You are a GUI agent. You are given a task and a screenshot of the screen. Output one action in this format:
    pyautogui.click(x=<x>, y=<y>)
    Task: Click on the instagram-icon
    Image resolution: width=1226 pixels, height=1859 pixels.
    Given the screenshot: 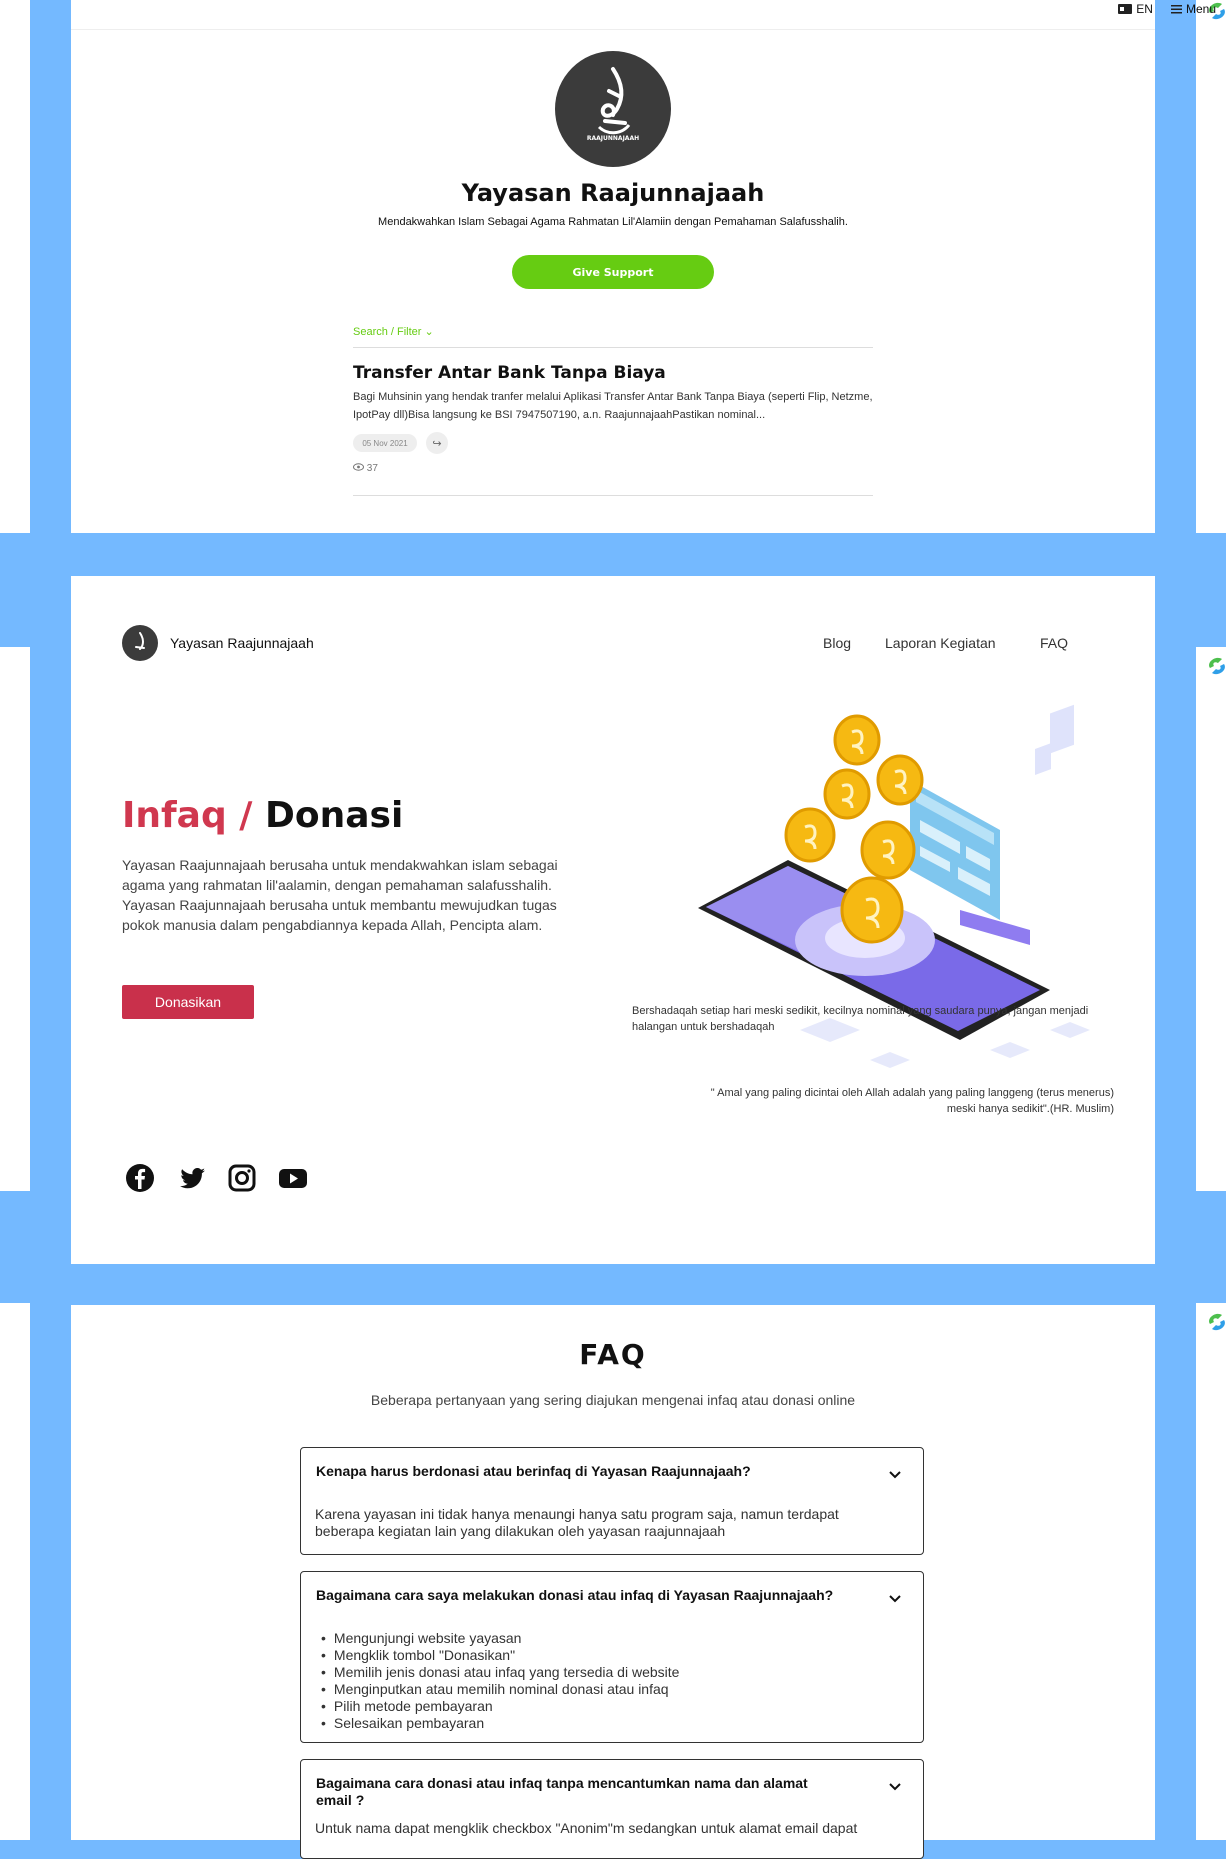 What is the action you would take?
    pyautogui.click(x=242, y=1178)
    